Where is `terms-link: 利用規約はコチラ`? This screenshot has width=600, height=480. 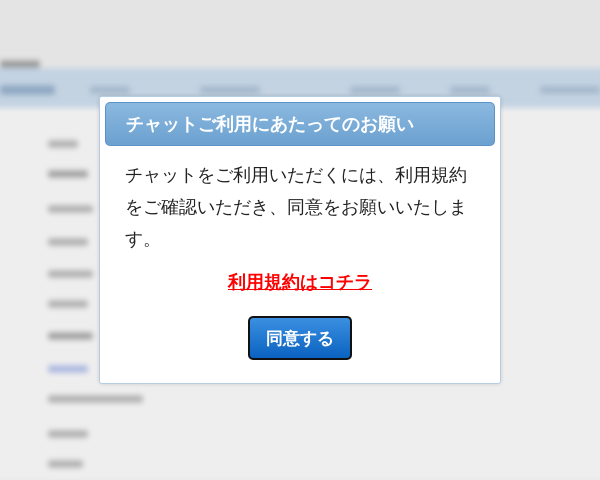
terms-link: 利用規約はコチラ is located at coordinates (300, 282).